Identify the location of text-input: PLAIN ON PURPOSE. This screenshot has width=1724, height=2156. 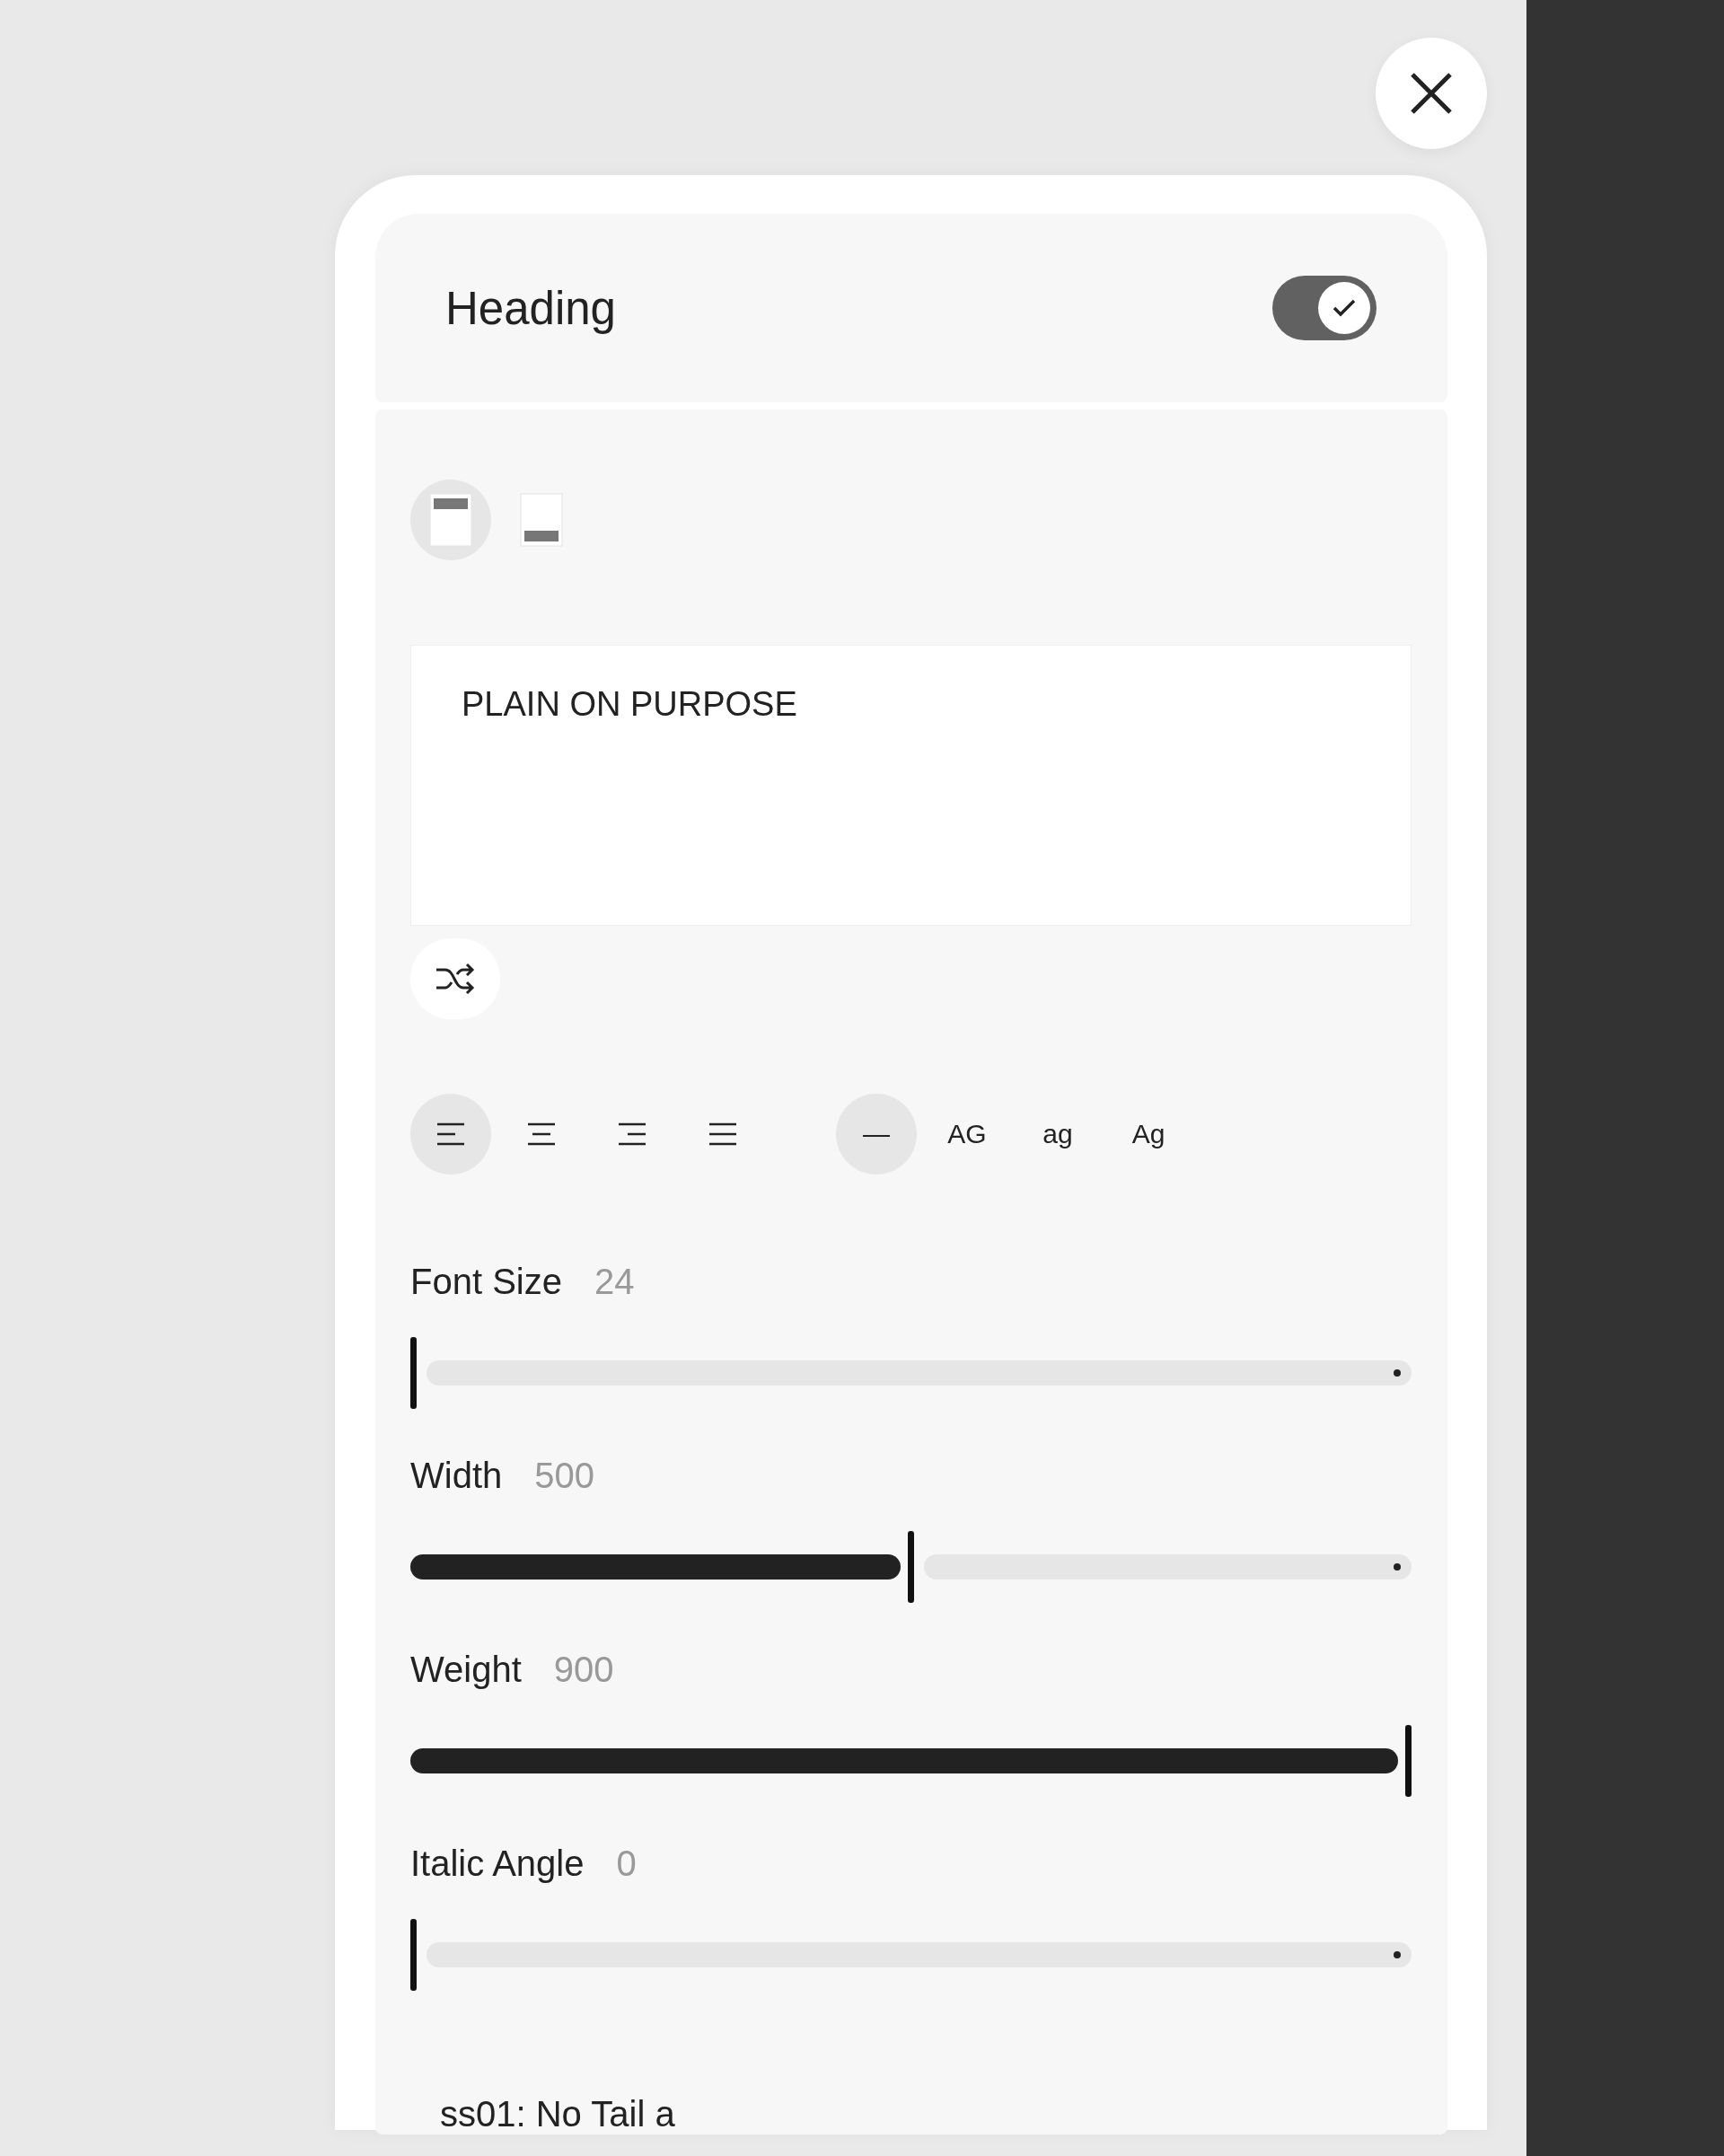
(911, 785).